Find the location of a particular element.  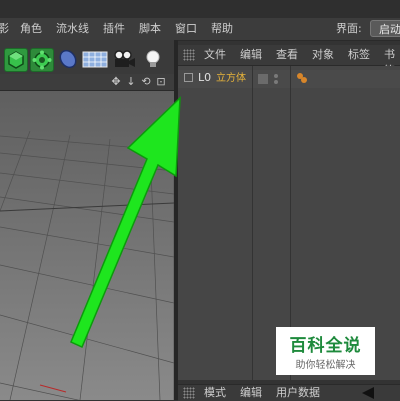

watermark-subtitle: 助你轻松解决 is located at coordinates (325, 365).